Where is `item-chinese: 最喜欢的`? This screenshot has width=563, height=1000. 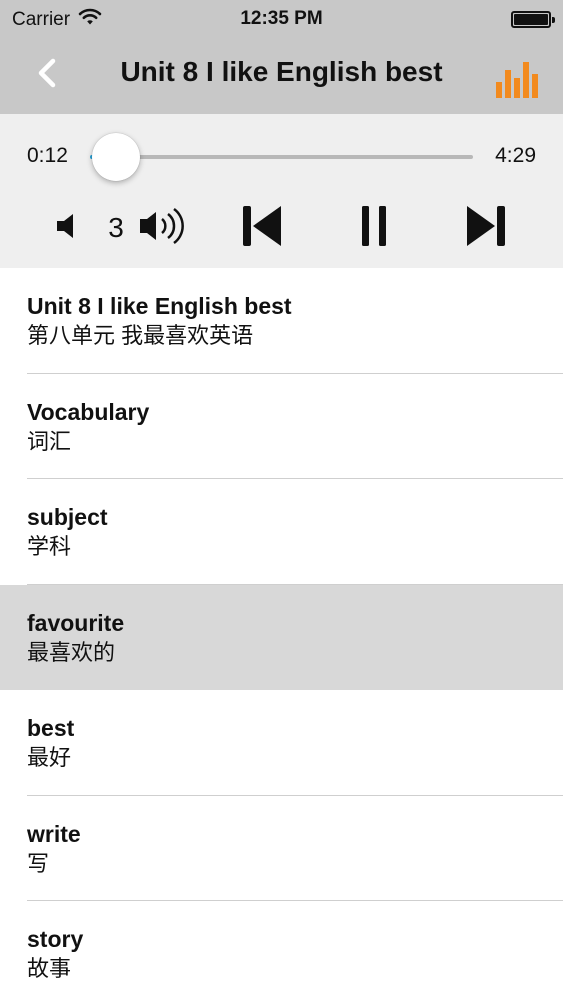
item-chinese: 最喜欢的 is located at coordinates (71, 652).